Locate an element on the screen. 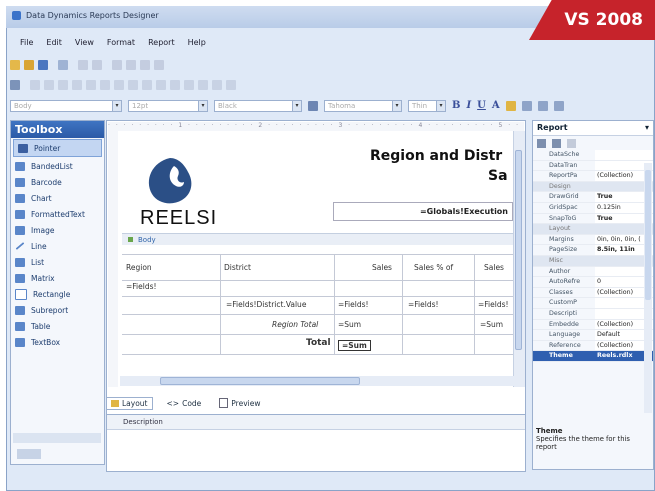 The height and width of the screenshot is (491, 655). property-row: ReportPa (Collection) is located at coordinates (593, 176).